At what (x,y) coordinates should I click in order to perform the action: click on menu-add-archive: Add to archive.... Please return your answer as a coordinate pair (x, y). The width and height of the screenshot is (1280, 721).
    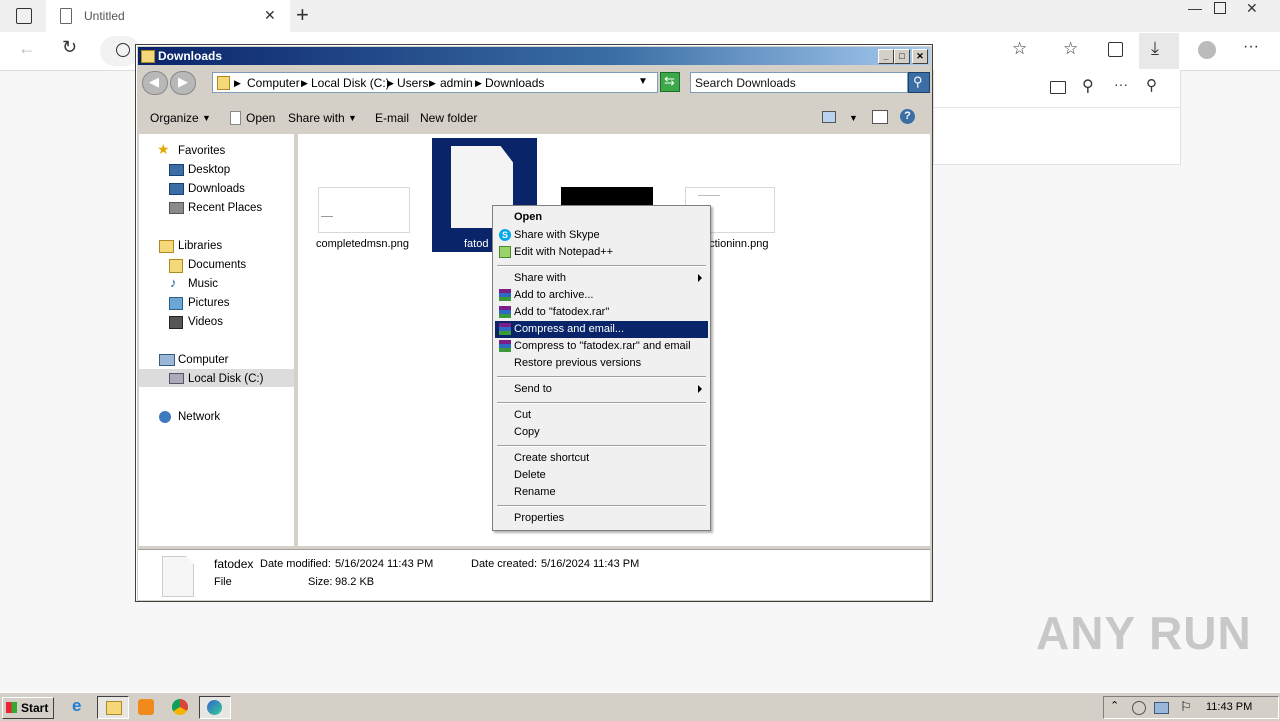
    Looking at the image, I should click on (601, 295).